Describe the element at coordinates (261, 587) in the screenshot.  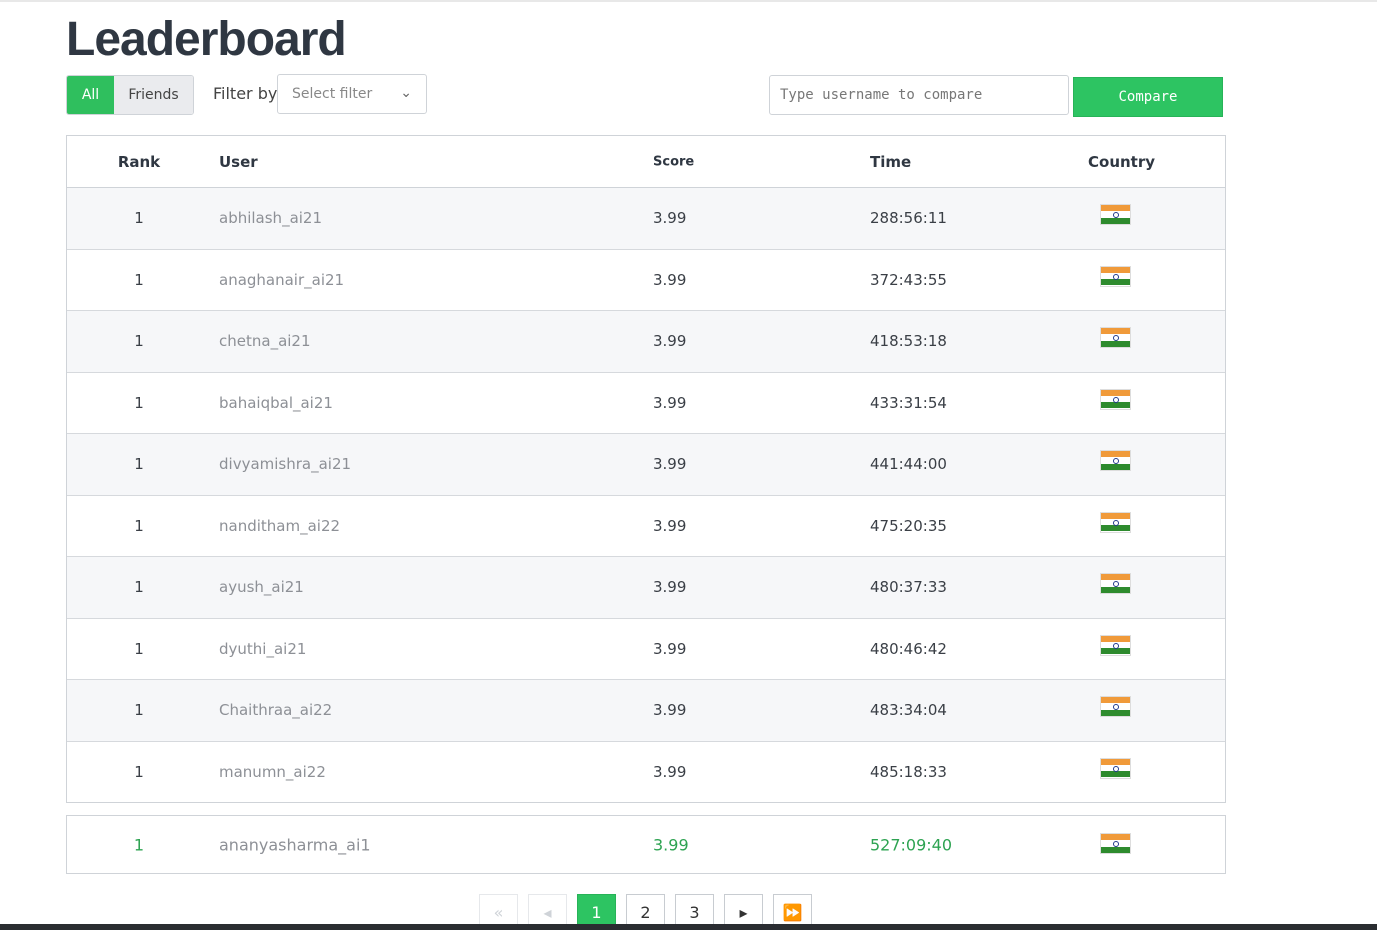
I see `row-user: ayush_ai21` at that location.